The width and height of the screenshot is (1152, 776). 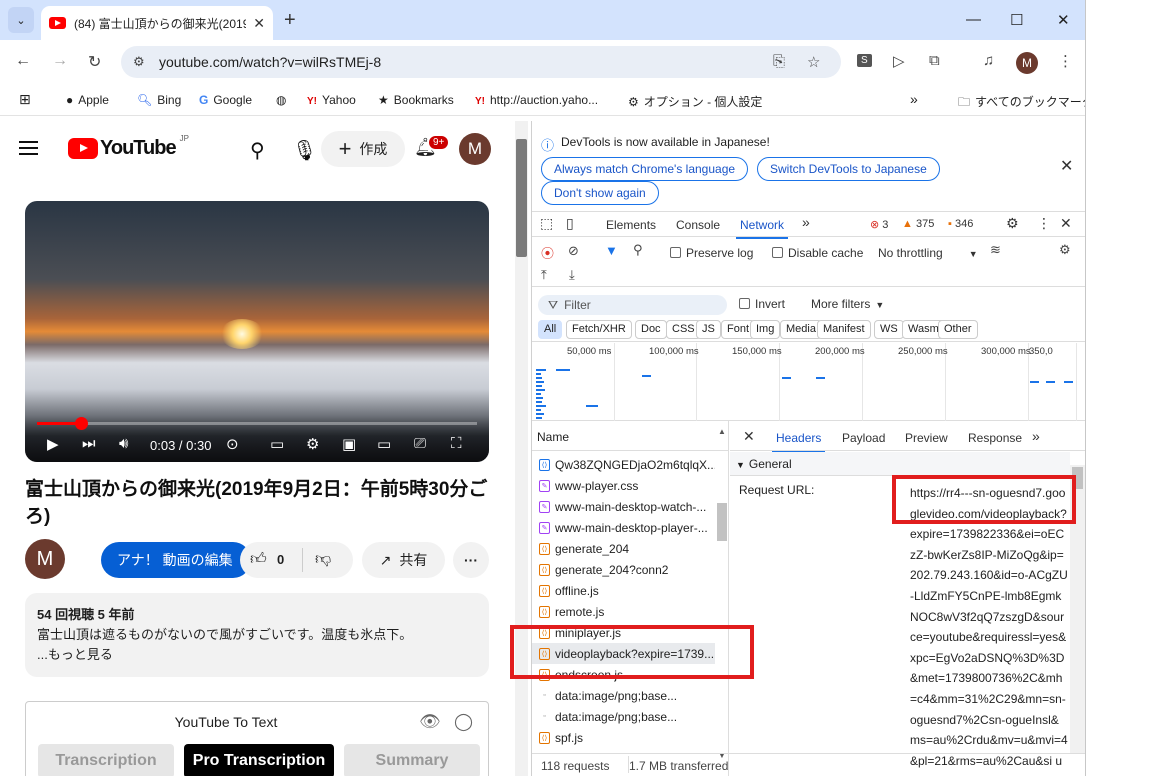 What do you see at coordinates (60, 61) in the screenshot?
I see `forward-icon: →` at bounding box center [60, 61].